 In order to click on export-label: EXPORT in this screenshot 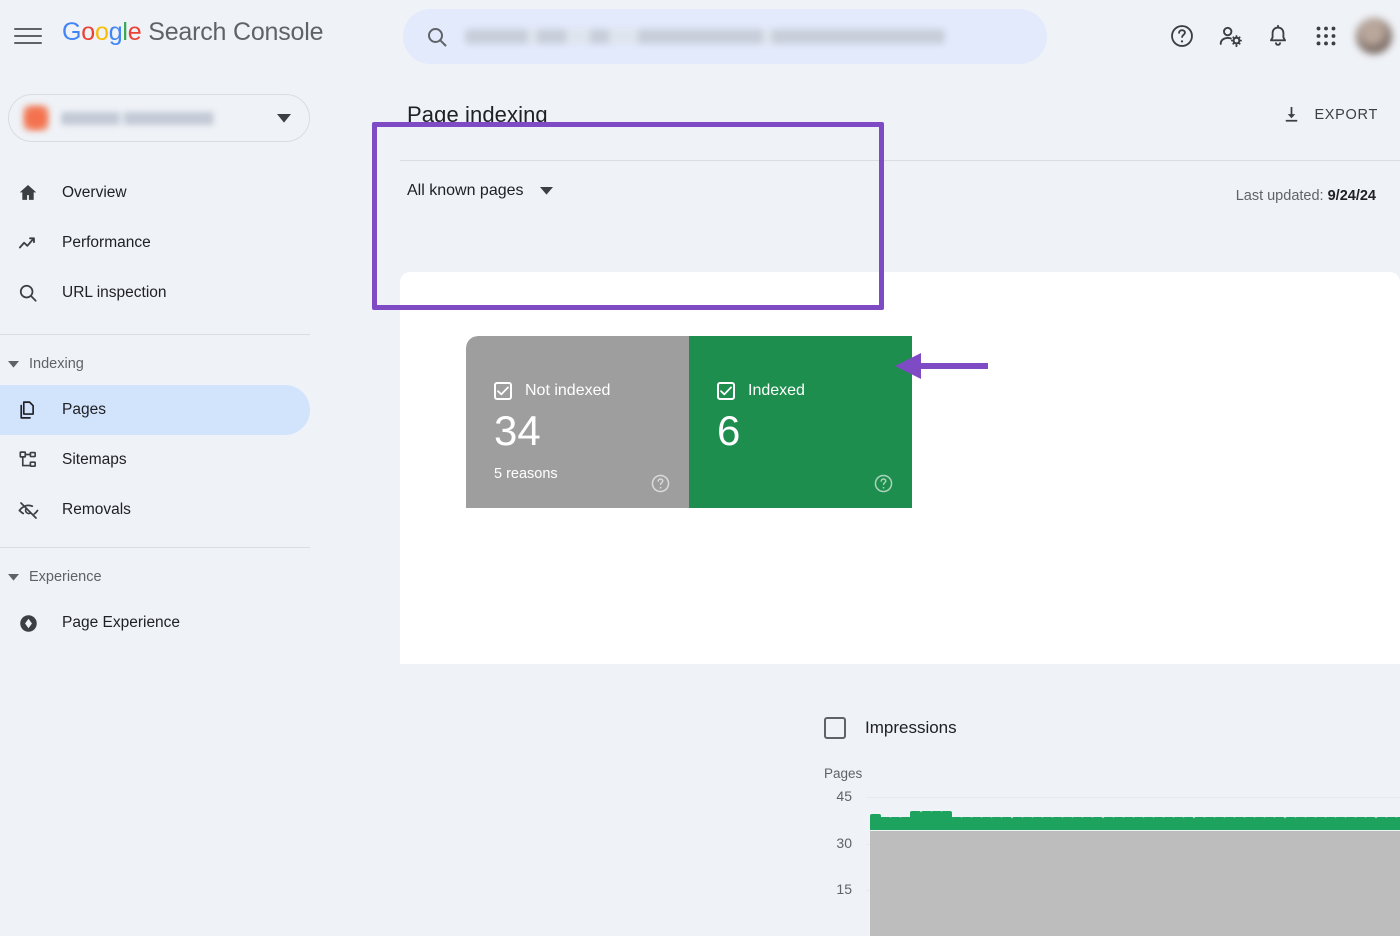, I will do `click(1346, 114)`.